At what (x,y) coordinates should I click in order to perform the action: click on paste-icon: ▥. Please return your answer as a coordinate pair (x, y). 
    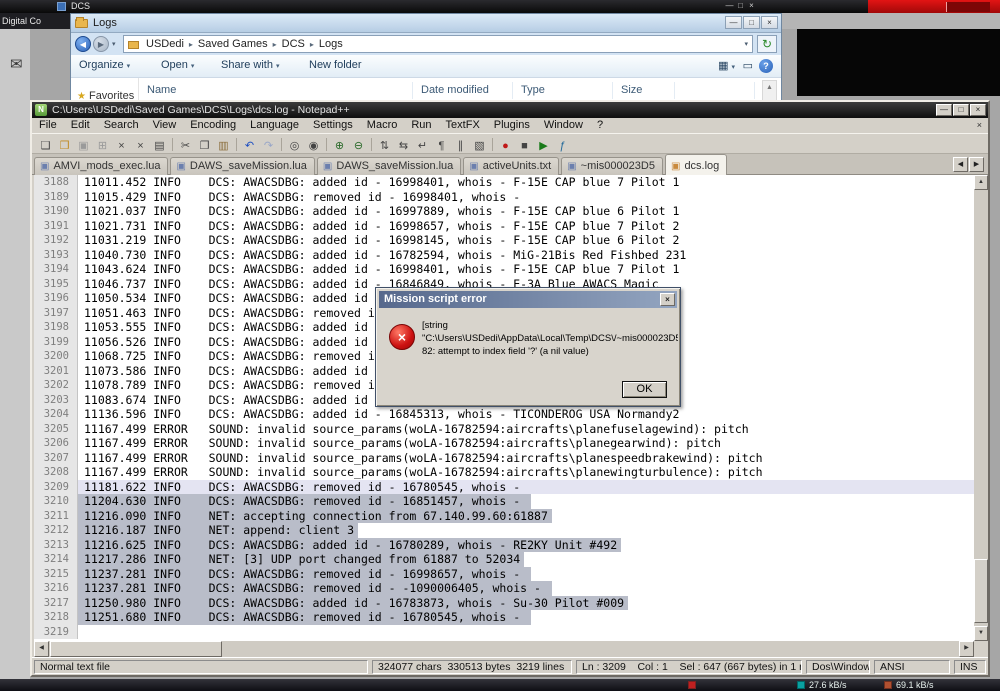
    Looking at the image, I should click on (223, 147).